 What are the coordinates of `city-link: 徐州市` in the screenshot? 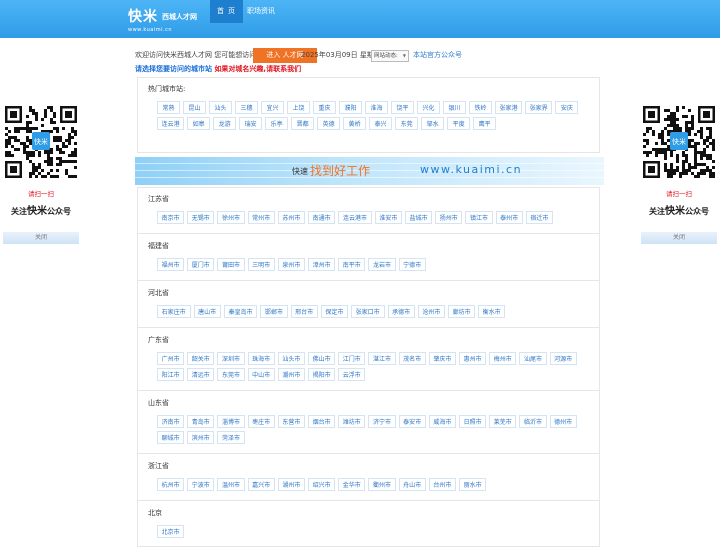 It's located at (231, 217).